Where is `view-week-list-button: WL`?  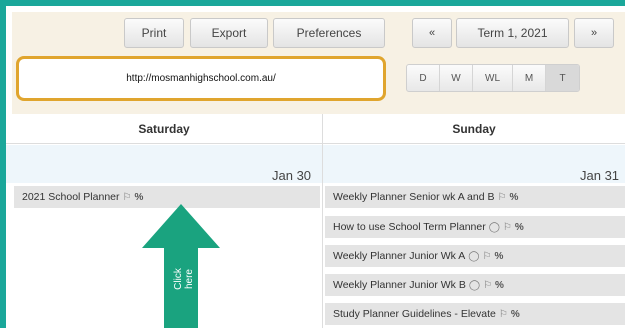
view-week-list-button: WL is located at coordinates (493, 78).